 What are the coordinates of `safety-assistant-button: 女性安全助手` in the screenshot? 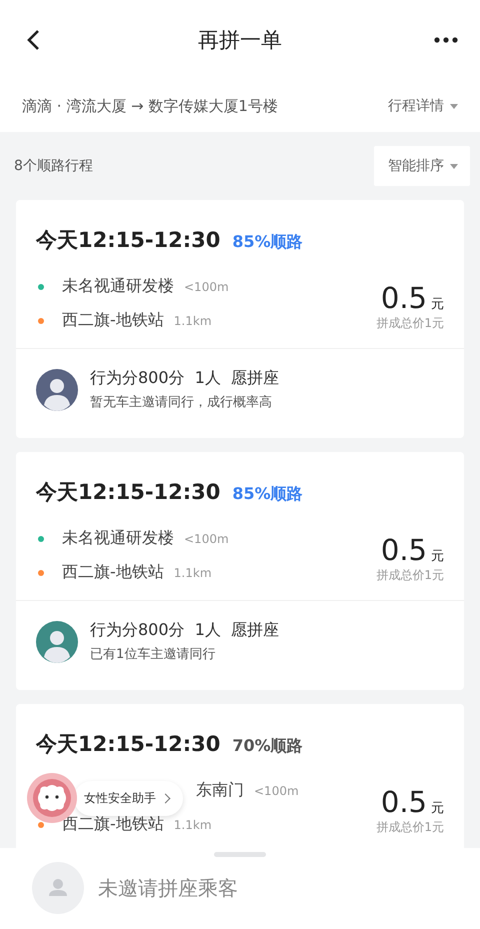 It's located at (128, 798).